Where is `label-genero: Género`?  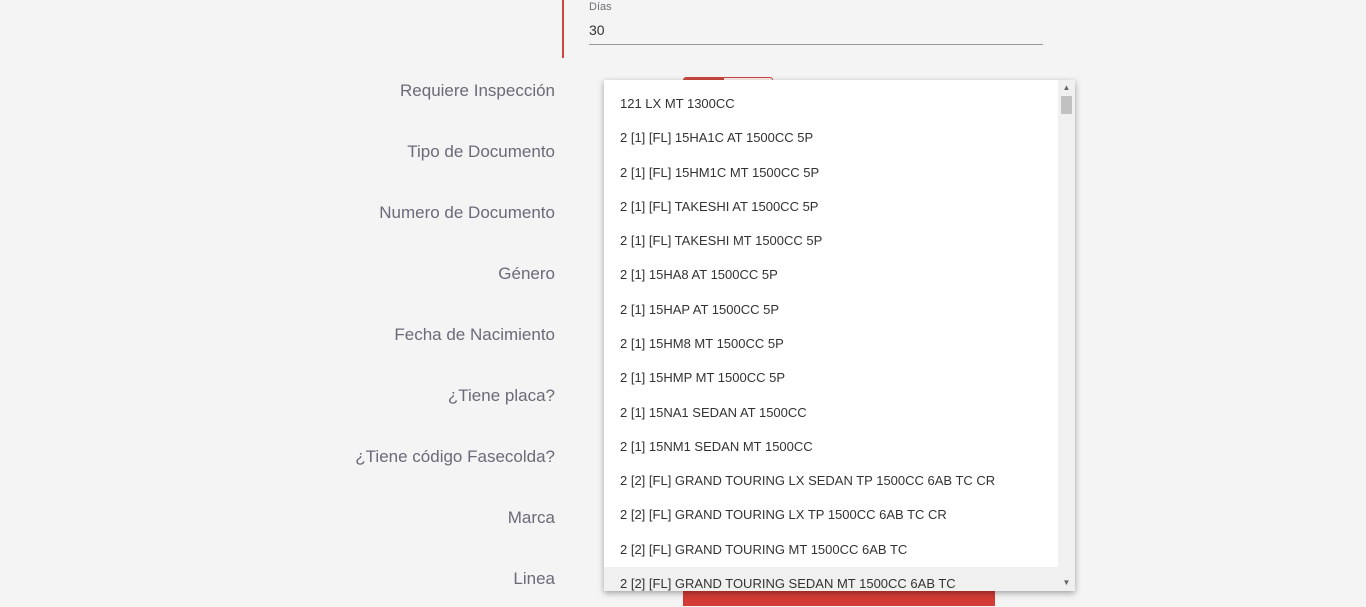
label-genero: Género is located at coordinates (526, 273).